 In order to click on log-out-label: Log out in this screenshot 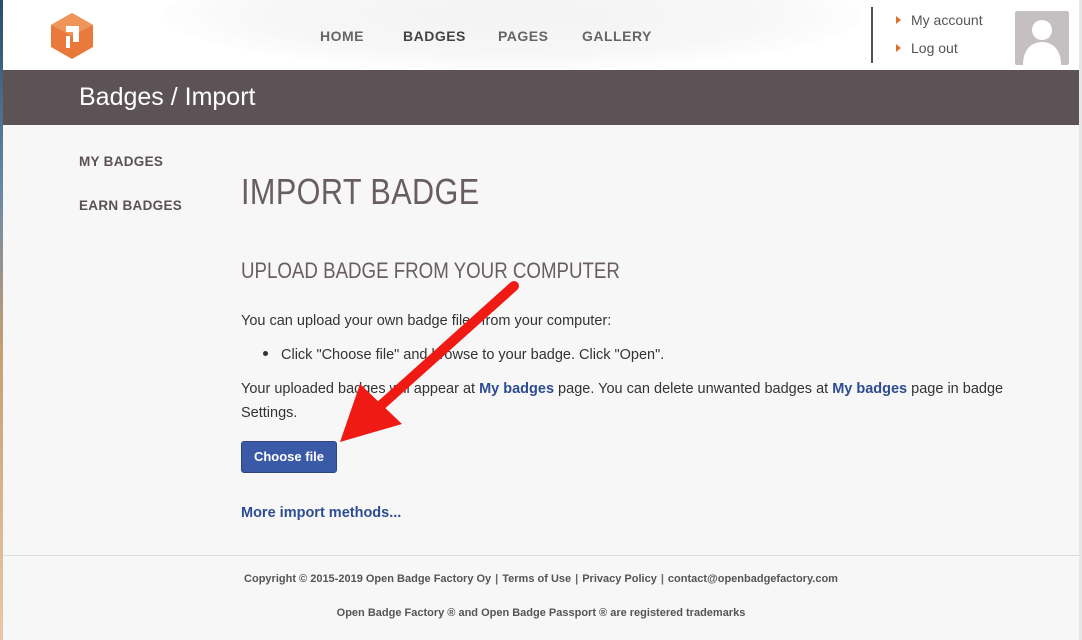, I will do `click(934, 48)`.